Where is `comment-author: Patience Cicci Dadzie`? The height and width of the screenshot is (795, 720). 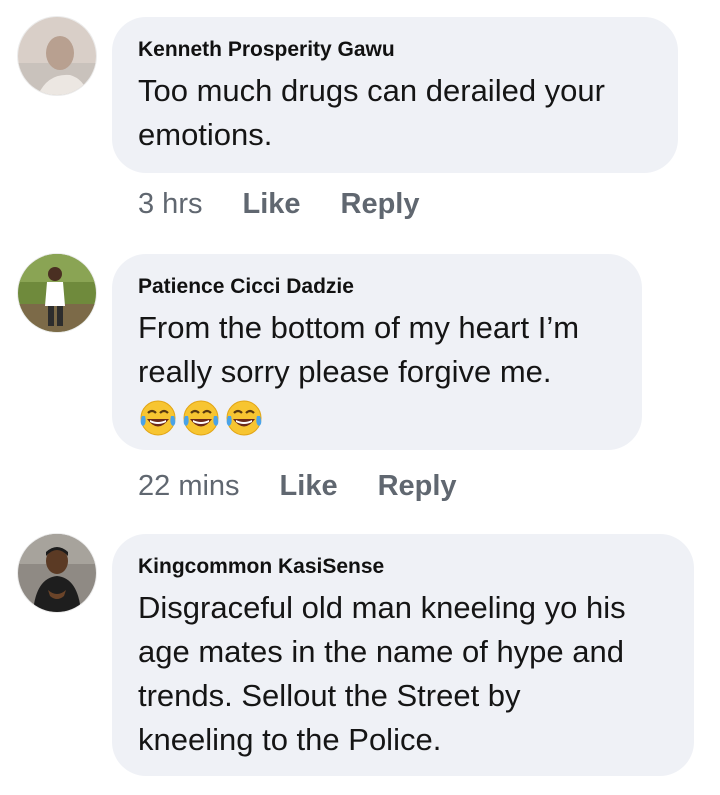
comment-author: Patience Cicci Dadzie is located at coordinates (377, 287).